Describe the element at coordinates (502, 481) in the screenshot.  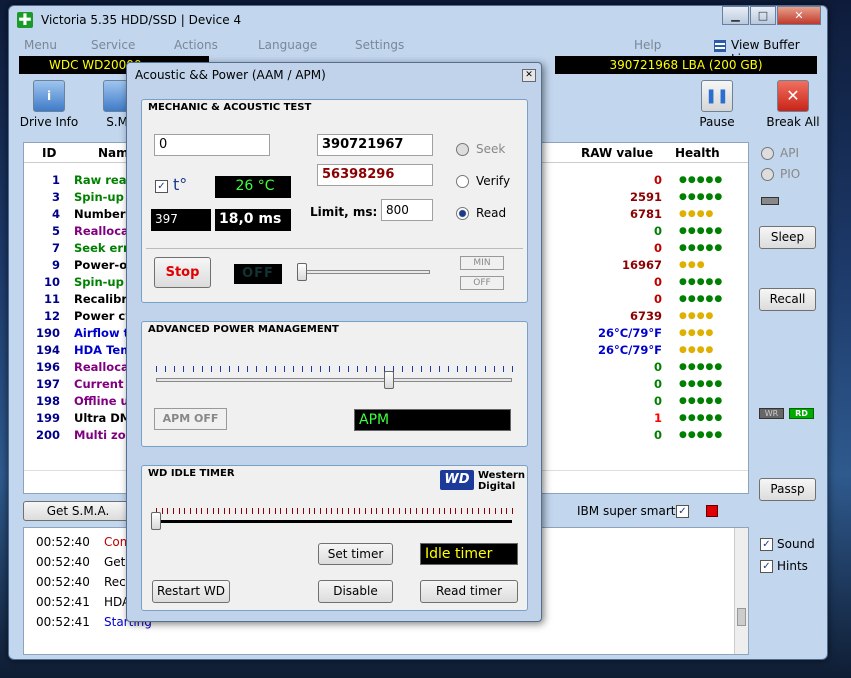
I see `wd-logo-text: Western Digital` at that location.